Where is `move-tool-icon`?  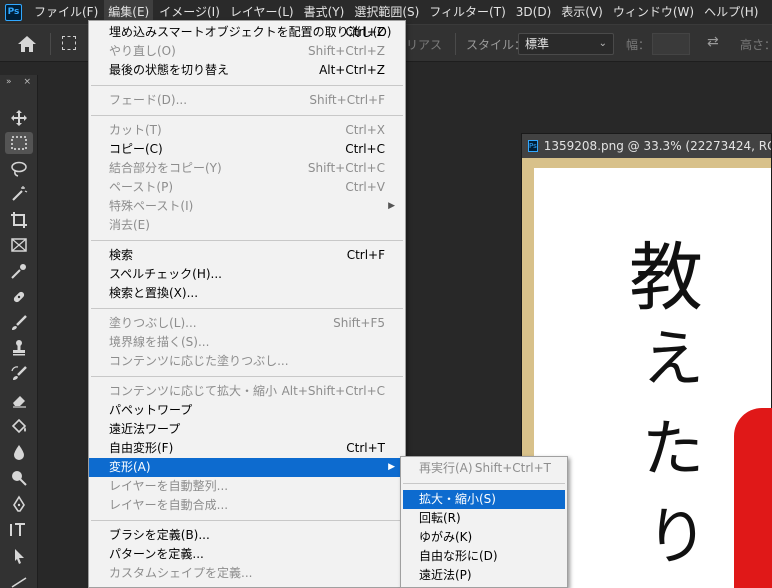
move-tool-icon is located at coordinates (19, 118).